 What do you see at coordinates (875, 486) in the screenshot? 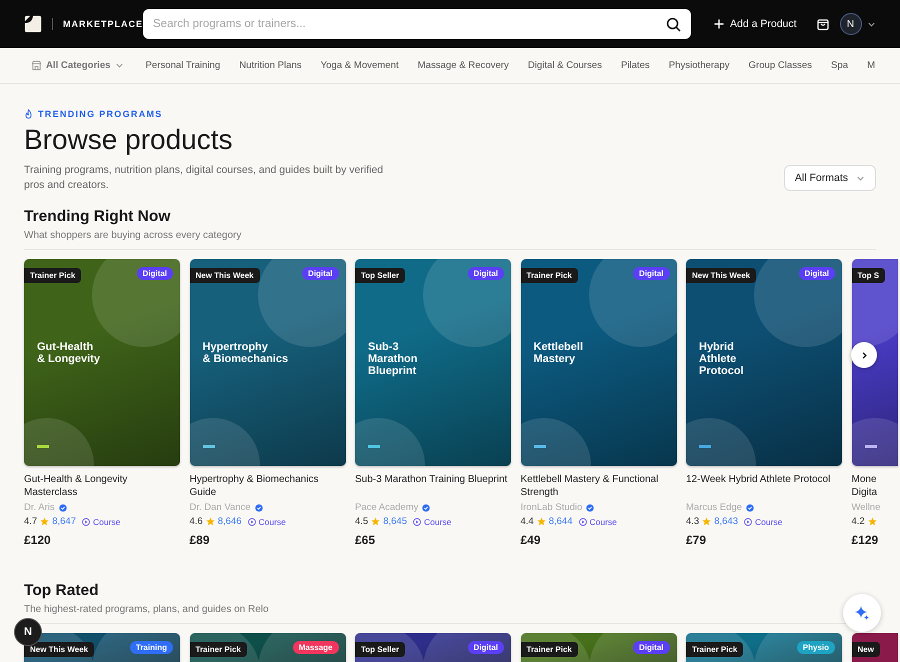
I see `product-title: Mone Digita` at bounding box center [875, 486].